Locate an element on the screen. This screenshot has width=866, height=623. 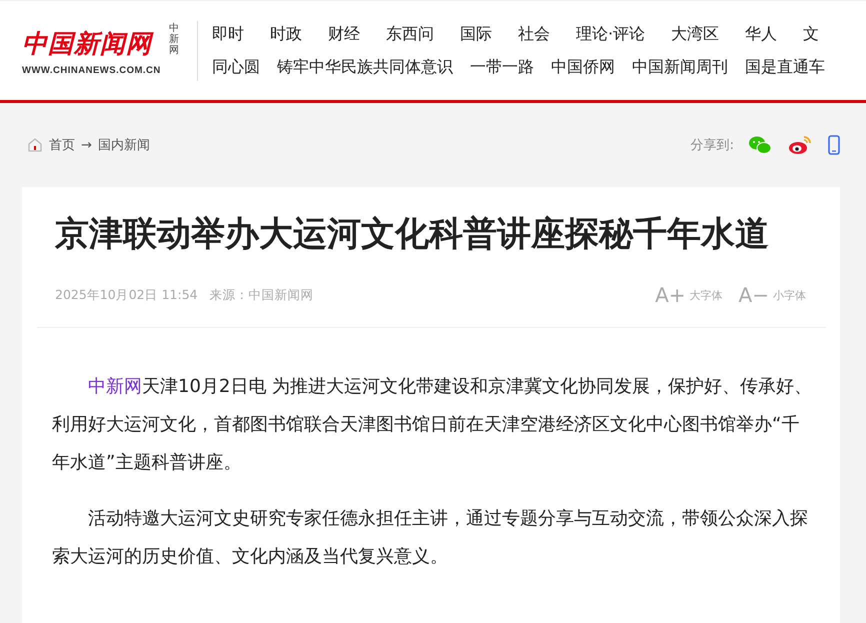
phone-icon is located at coordinates (834, 145).